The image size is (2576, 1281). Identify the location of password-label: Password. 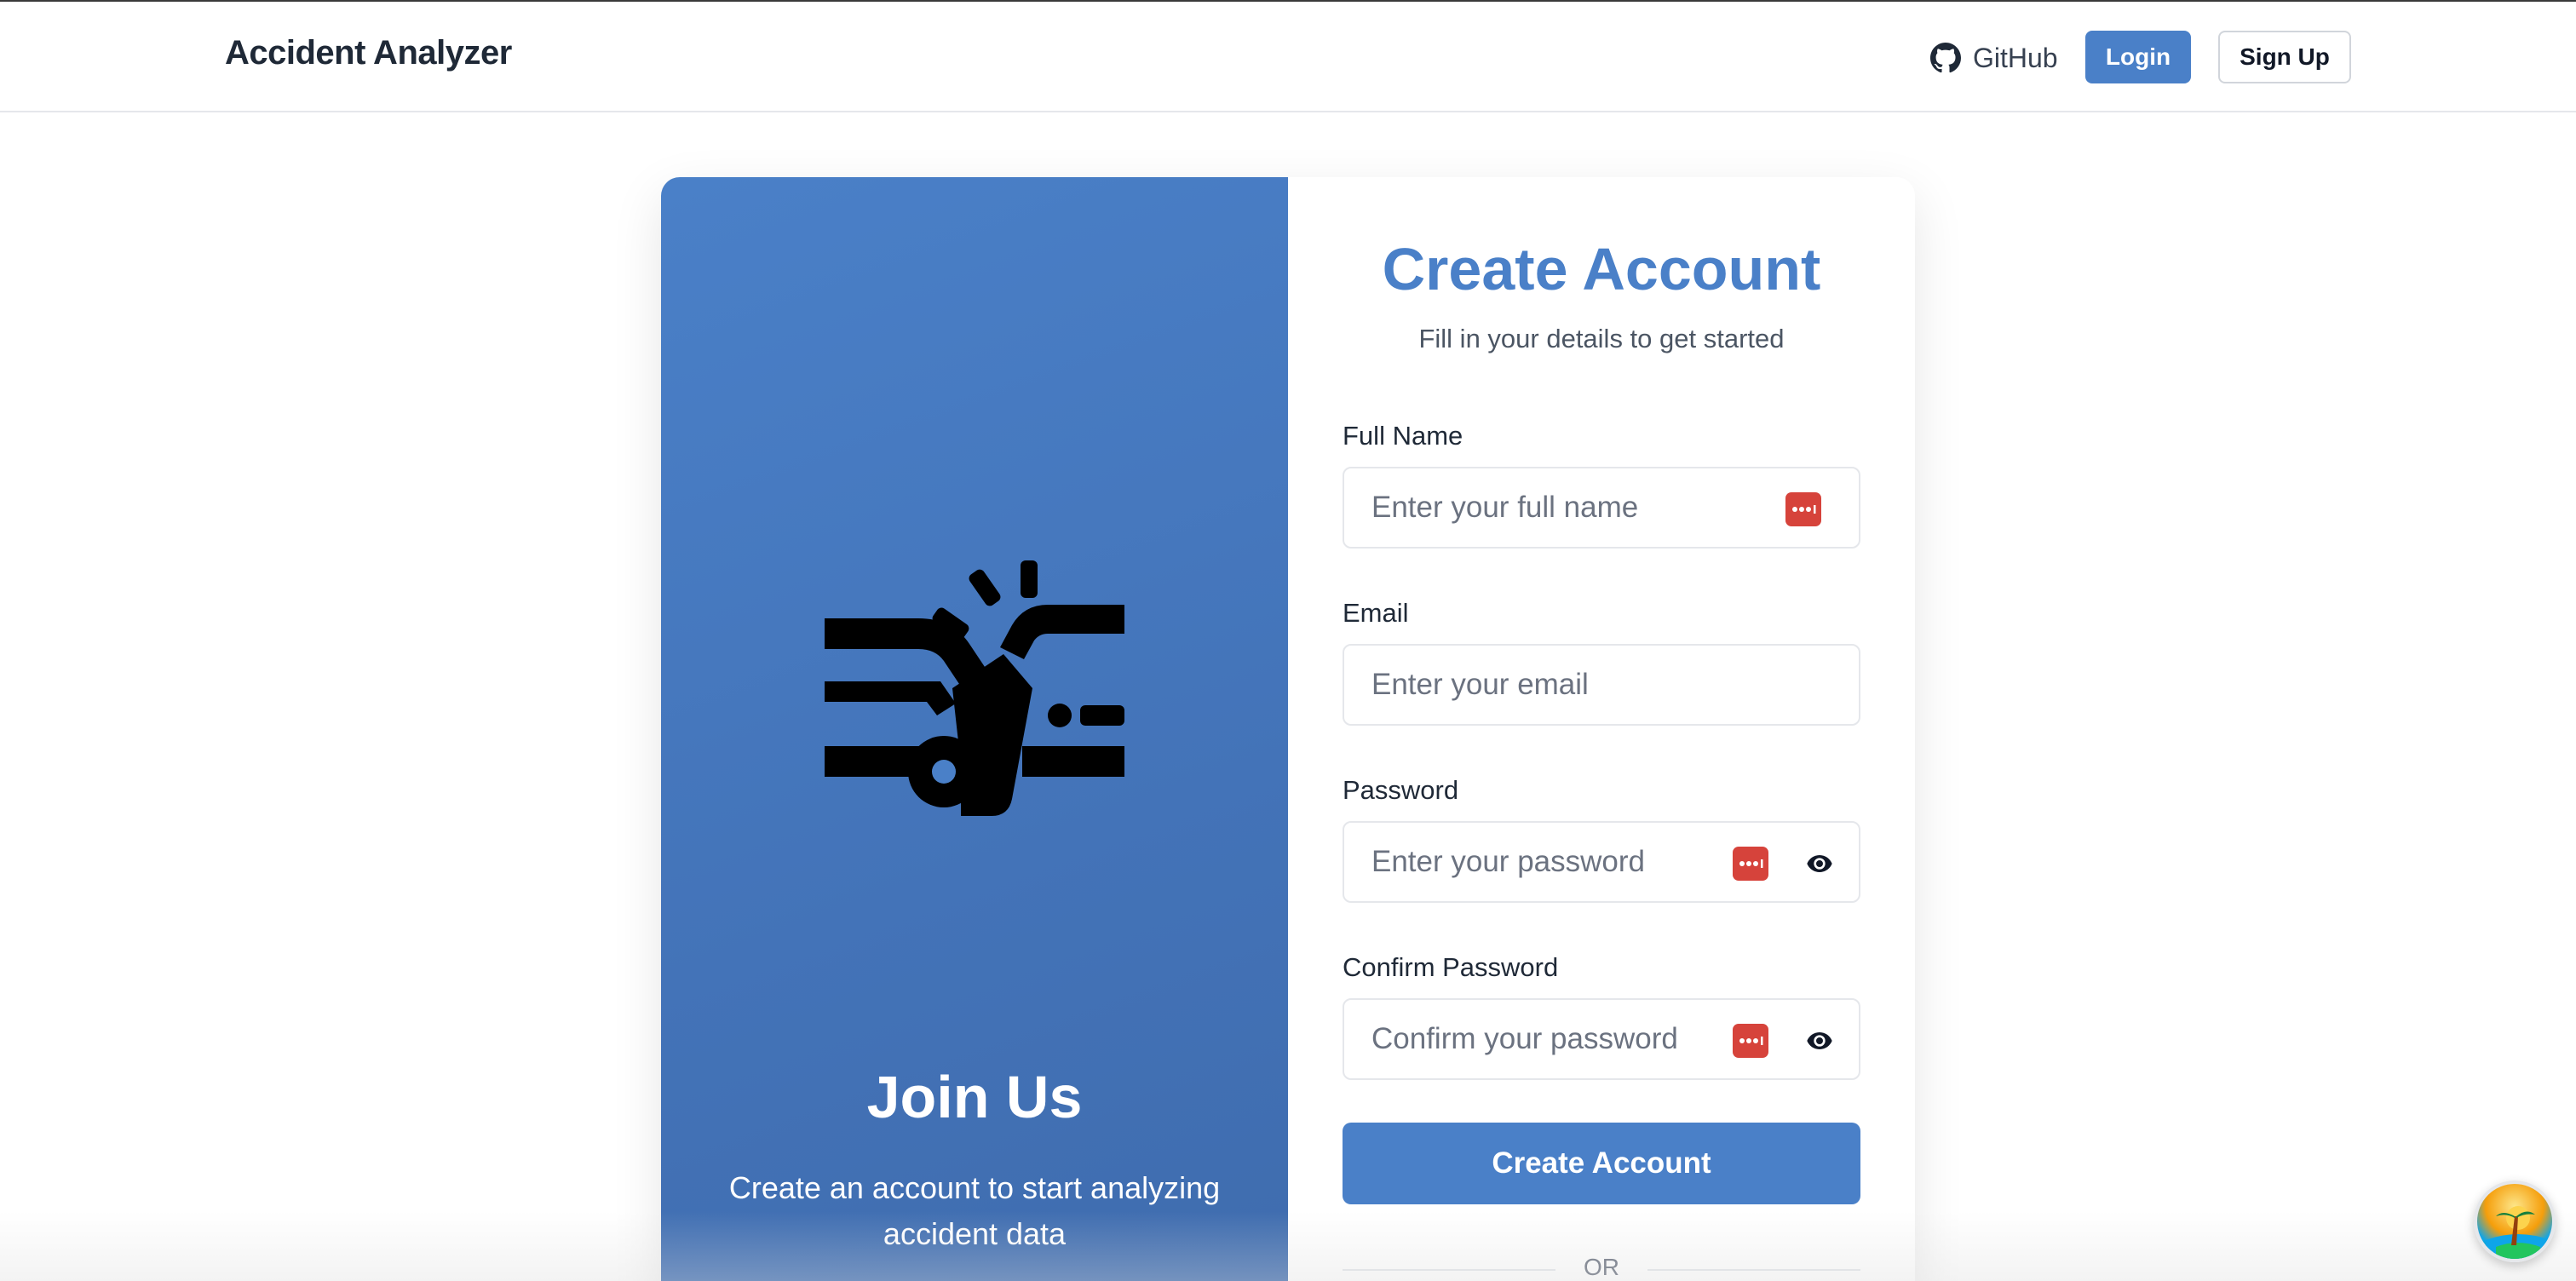
(1401, 790).